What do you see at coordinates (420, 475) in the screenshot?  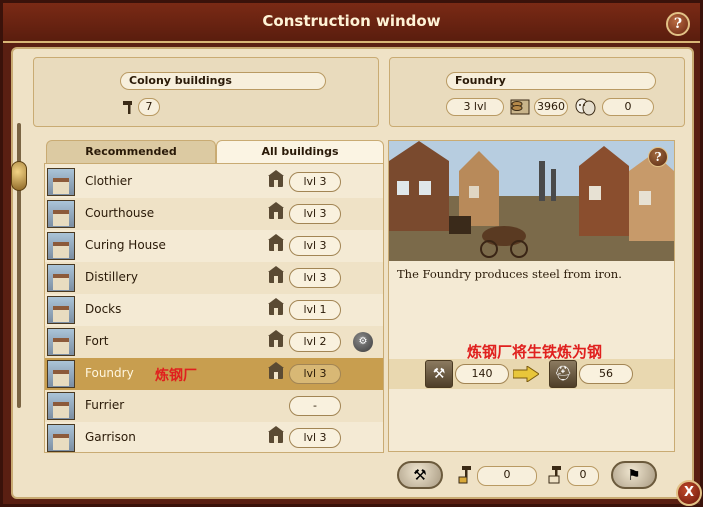 I see `build-button: ⚒` at bounding box center [420, 475].